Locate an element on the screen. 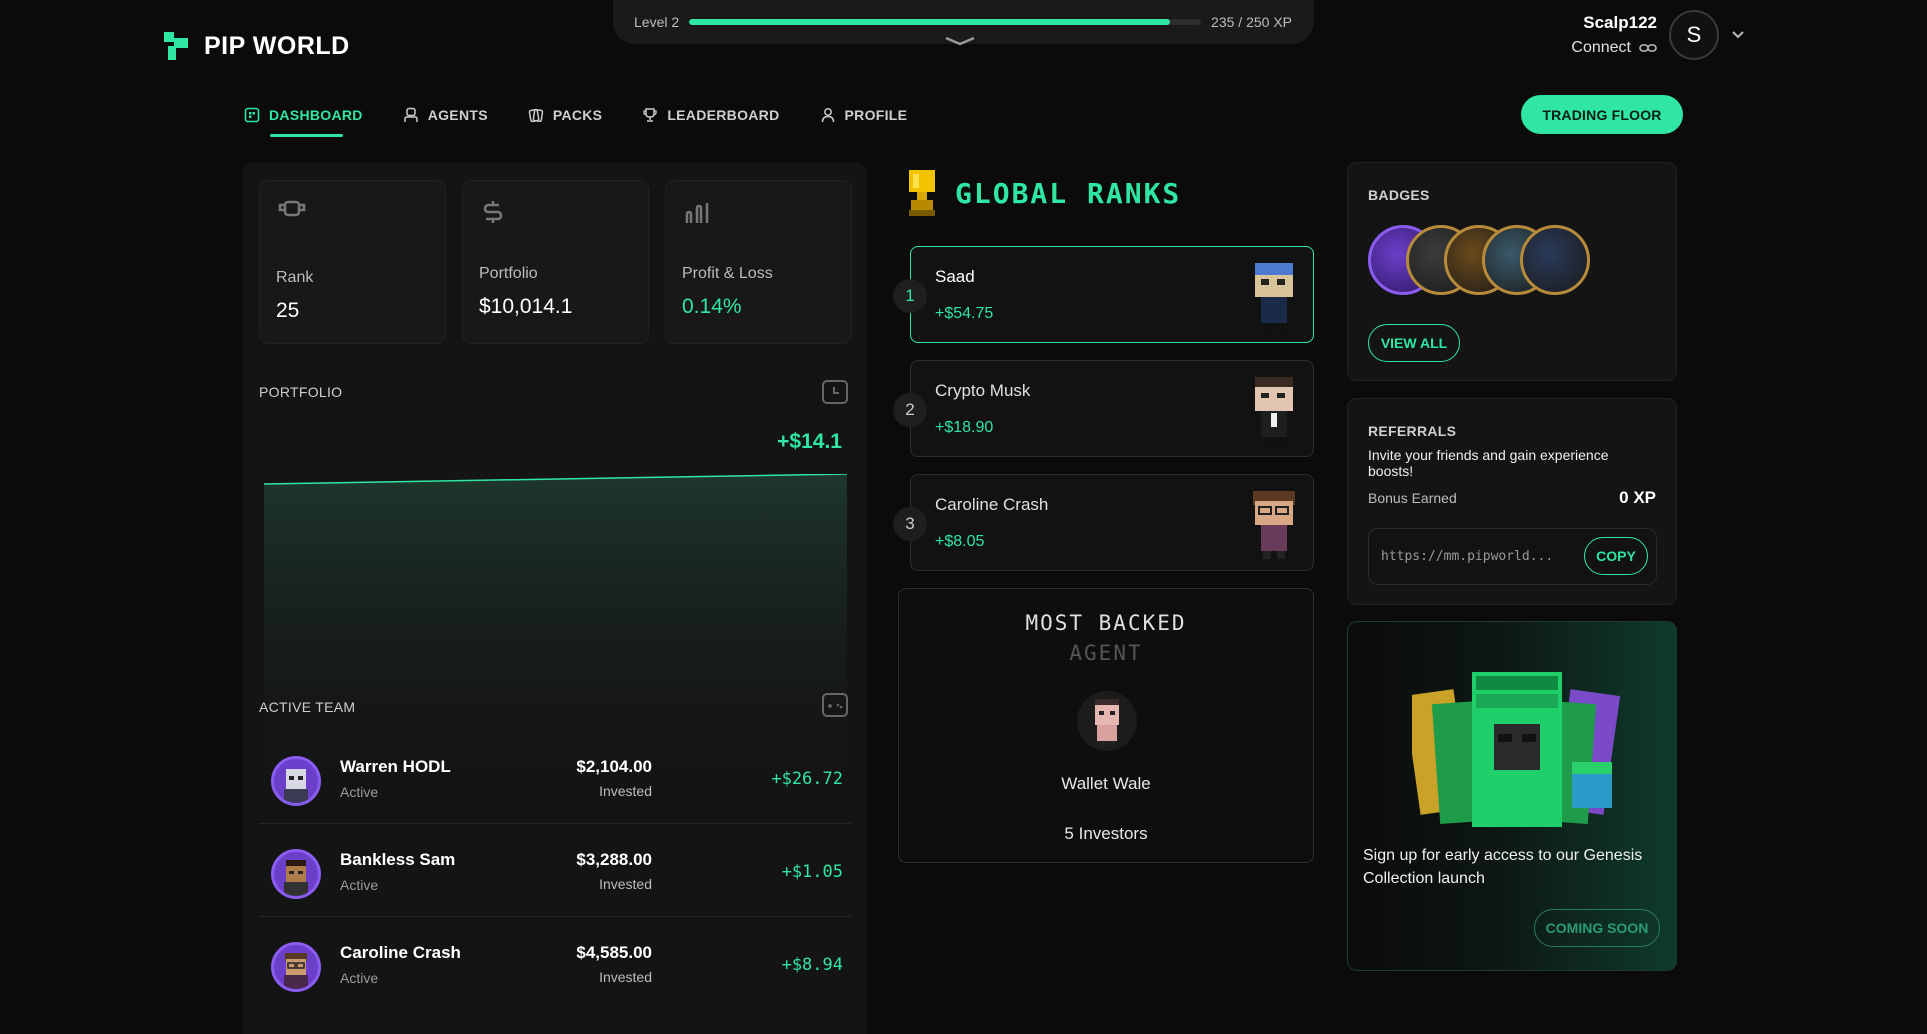  profile-icon is located at coordinates (827, 115).